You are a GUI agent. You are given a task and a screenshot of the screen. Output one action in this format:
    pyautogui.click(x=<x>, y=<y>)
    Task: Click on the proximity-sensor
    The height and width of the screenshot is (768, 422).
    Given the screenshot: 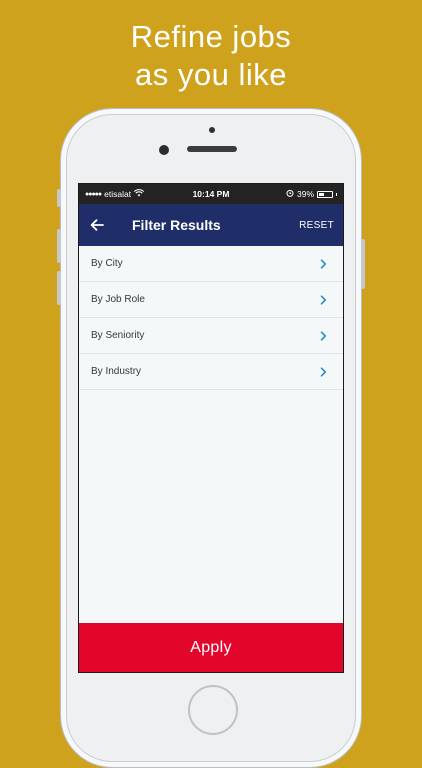 What is the action you would take?
    pyautogui.click(x=212, y=130)
    